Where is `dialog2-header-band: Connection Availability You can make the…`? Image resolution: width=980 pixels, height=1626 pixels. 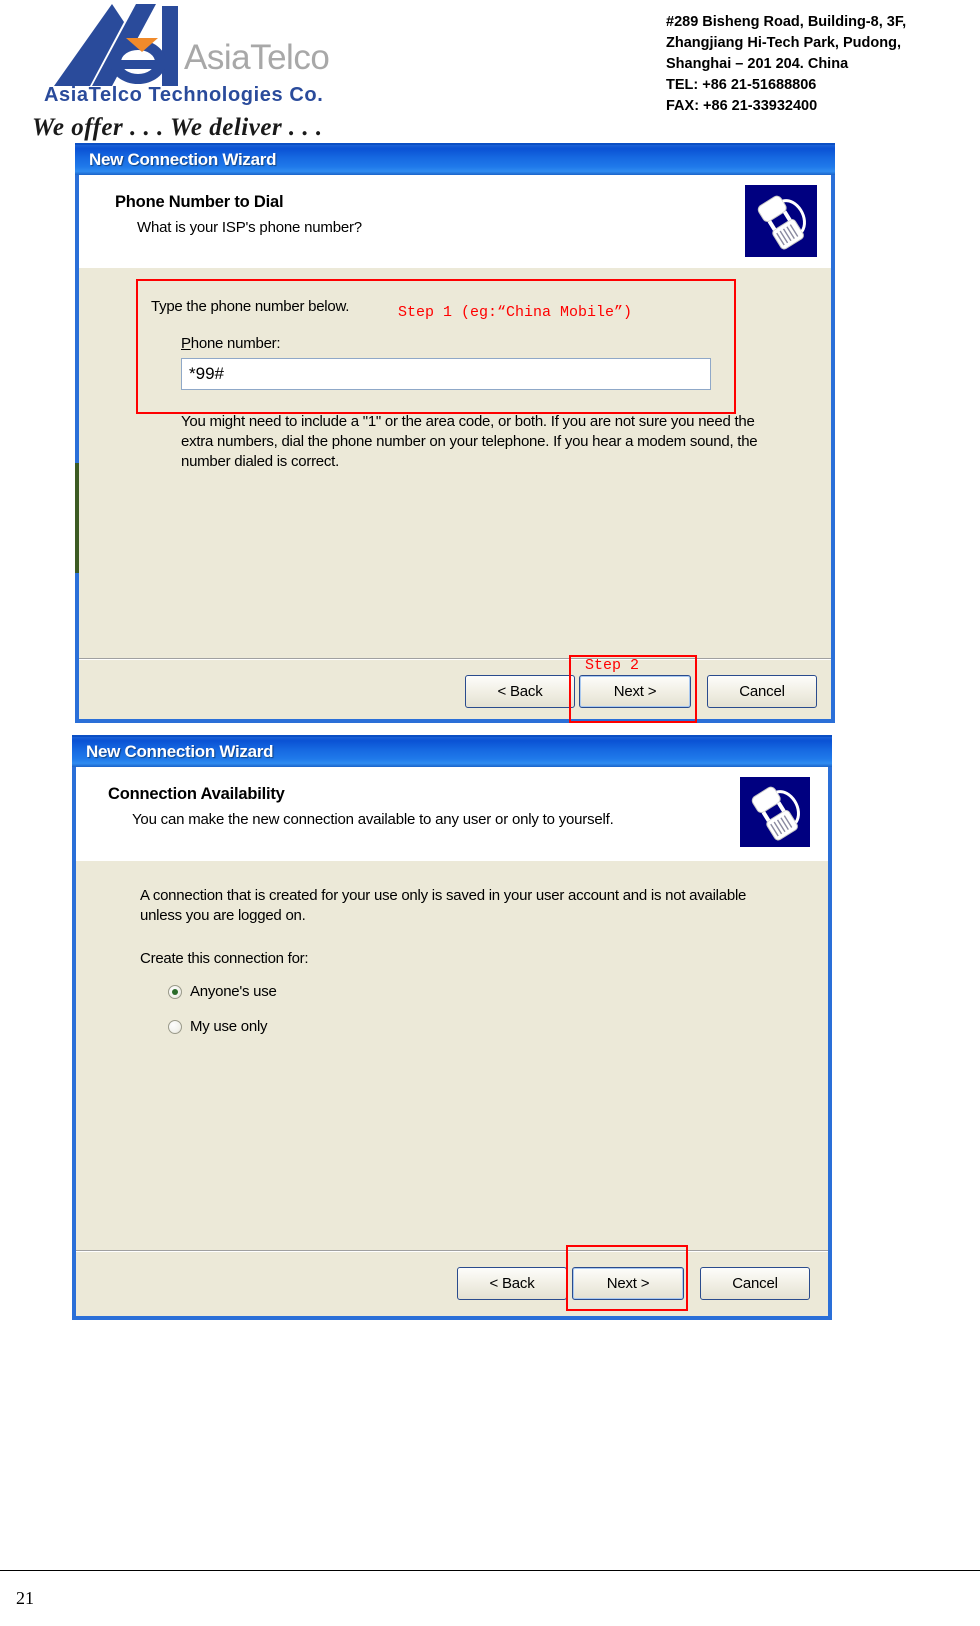 dialog2-header-band: Connection Availability You can make the… is located at coordinates (452, 815).